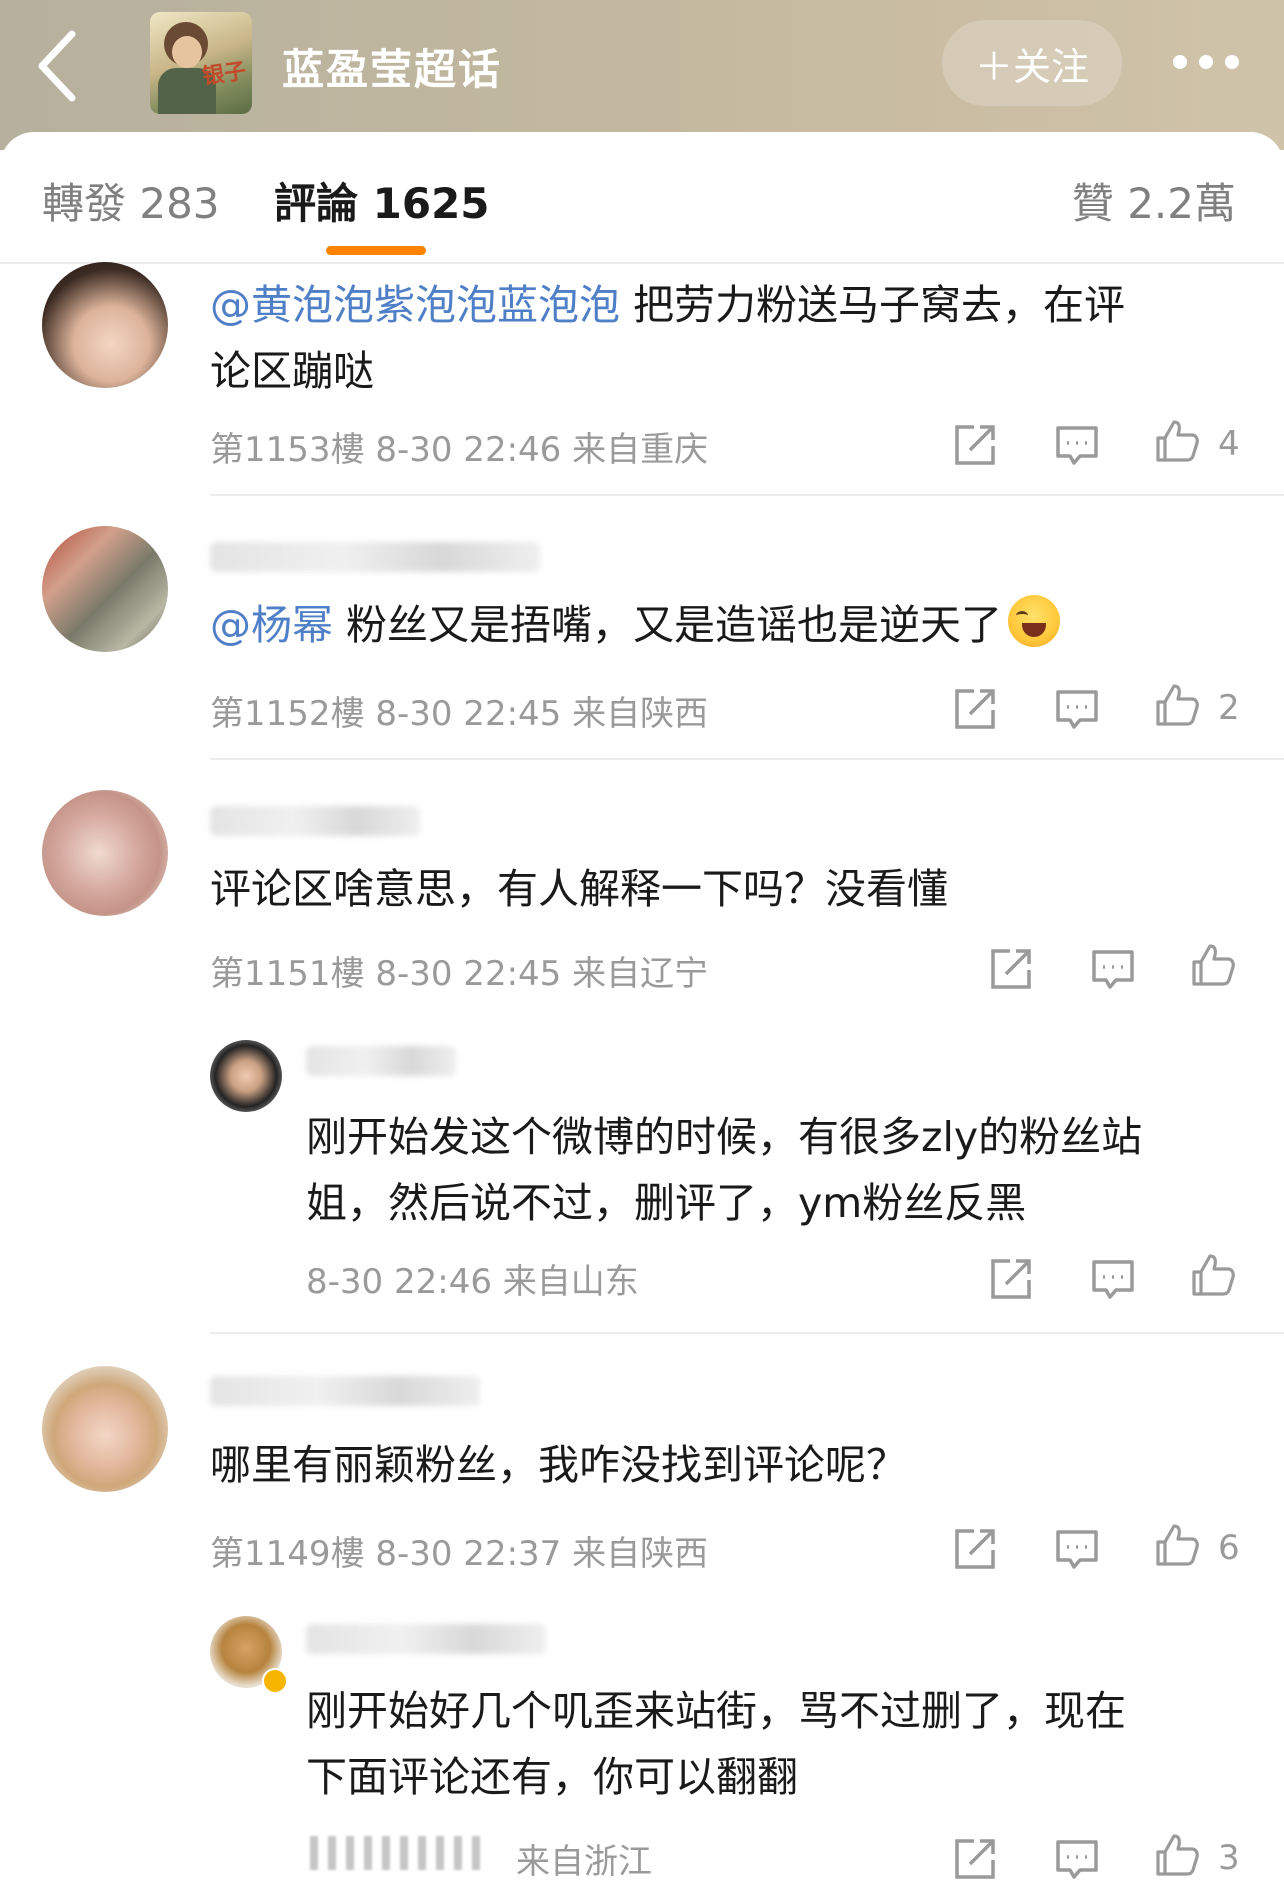 Image resolution: width=1284 pixels, height=1883 pixels. Describe the element at coordinates (459, 450) in the screenshot. I see `comment-meta: 第1153樓 8-30 22:46 来自重庆` at that location.